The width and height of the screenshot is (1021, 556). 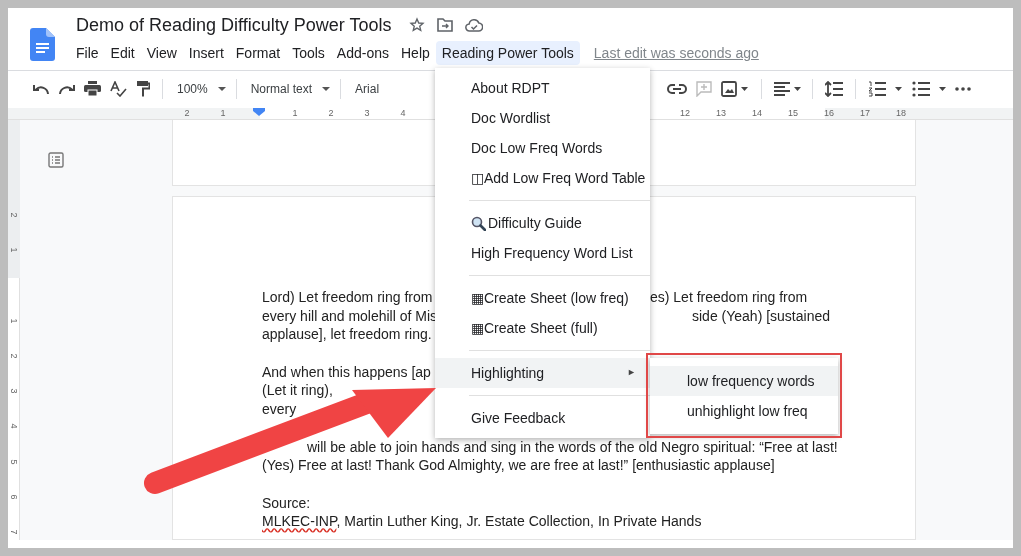 What do you see at coordinates (542, 373) in the screenshot?
I see `menu-item: Highlighting ►` at bounding box center [542, 373].